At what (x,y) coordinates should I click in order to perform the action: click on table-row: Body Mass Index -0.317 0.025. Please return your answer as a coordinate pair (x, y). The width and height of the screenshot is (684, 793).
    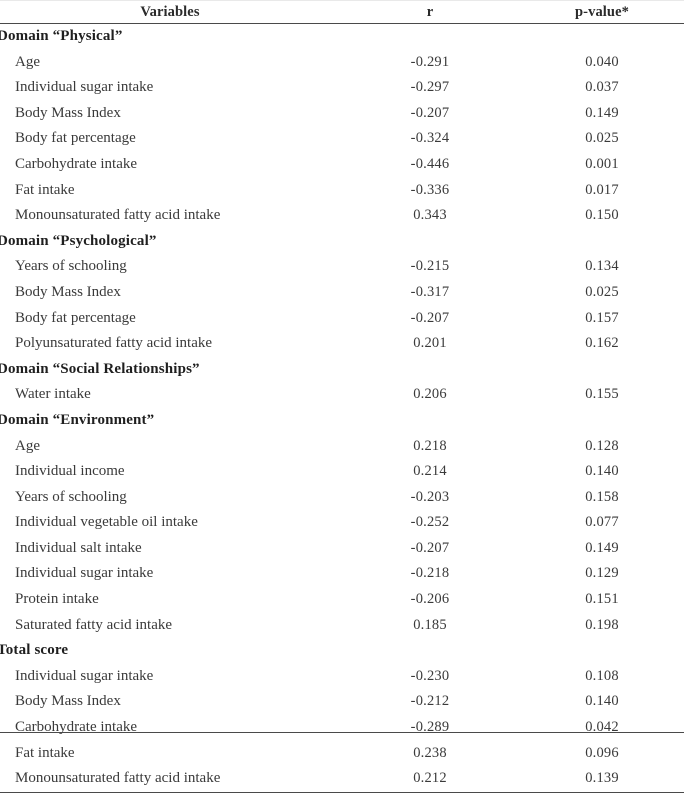
    Looking at the image, I should click on (342, 293).